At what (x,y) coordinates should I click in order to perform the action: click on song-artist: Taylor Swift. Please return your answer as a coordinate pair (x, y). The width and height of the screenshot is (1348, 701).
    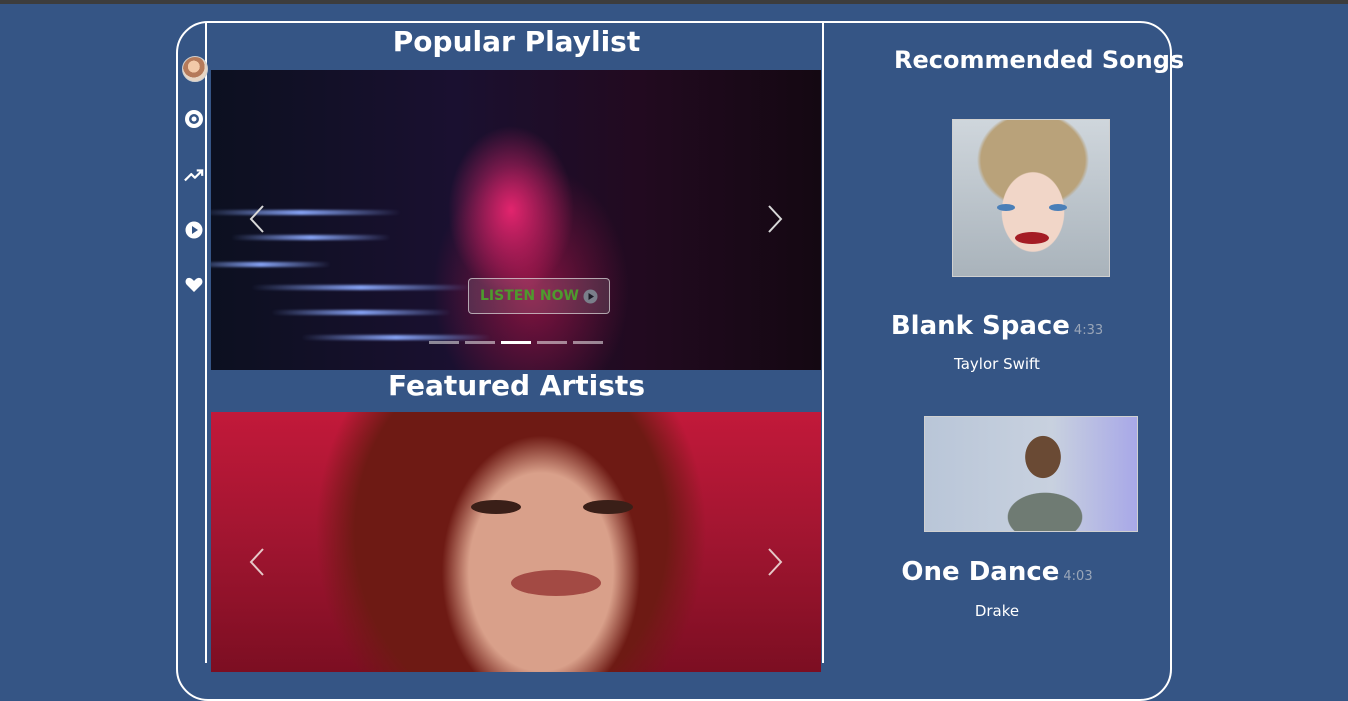
    Looking at the image, I should click on (997, 364).